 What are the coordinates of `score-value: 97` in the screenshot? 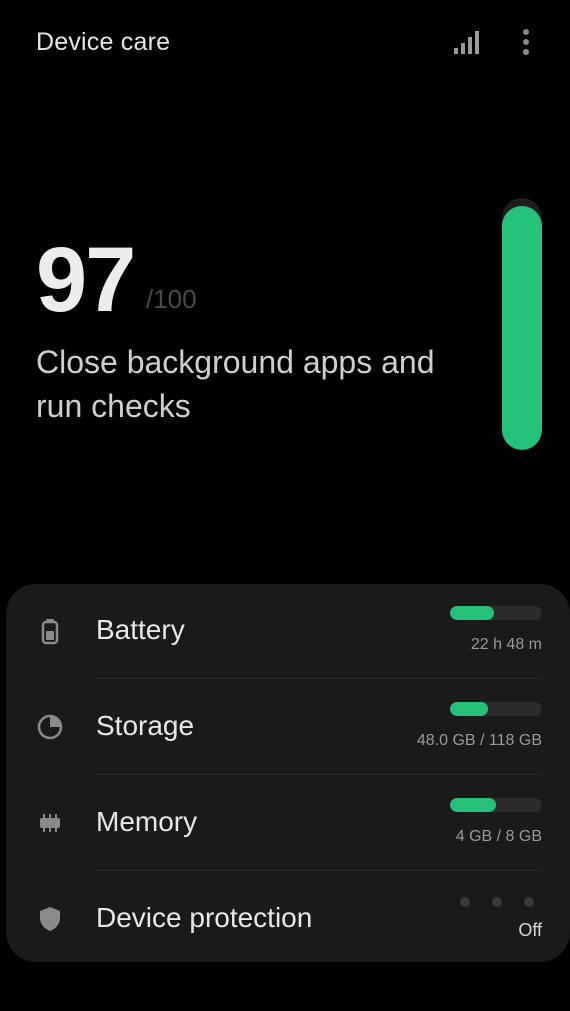 It's located at (86, 280).